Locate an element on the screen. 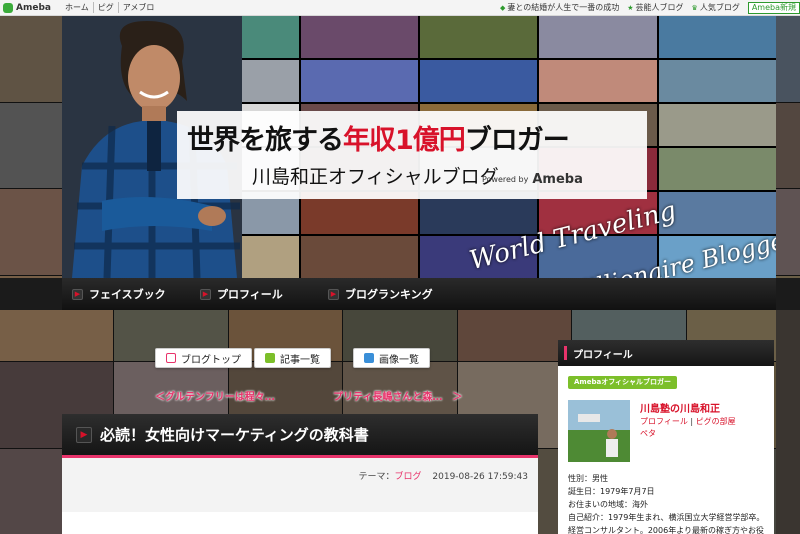 The width and height of the screenshot is (800, 534). celebrity-blog-link: ★ 芸能人ブログ is located at coordinates (655, 7).